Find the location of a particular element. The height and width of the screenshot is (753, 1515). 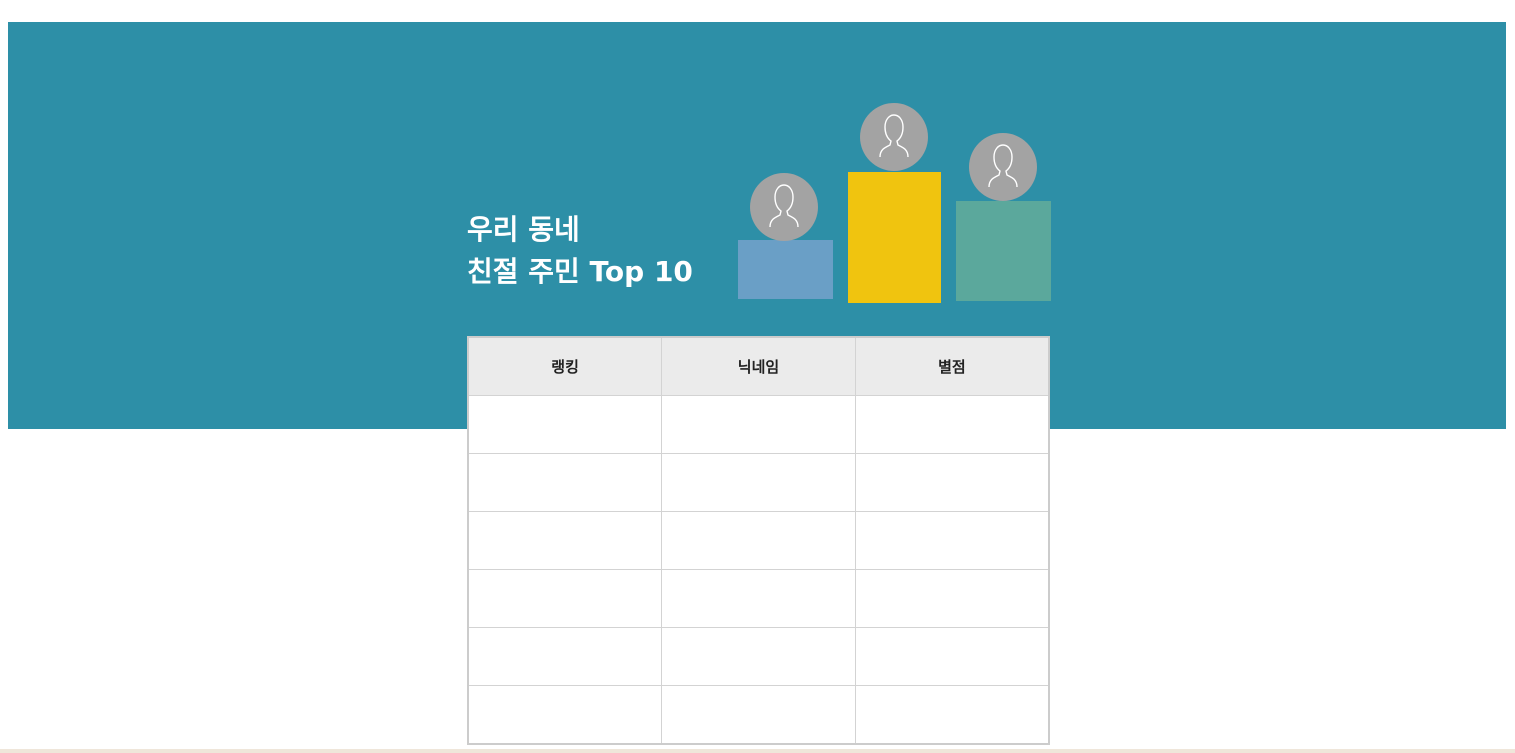

page-bottom-divider is located at coordinates (757, 751).